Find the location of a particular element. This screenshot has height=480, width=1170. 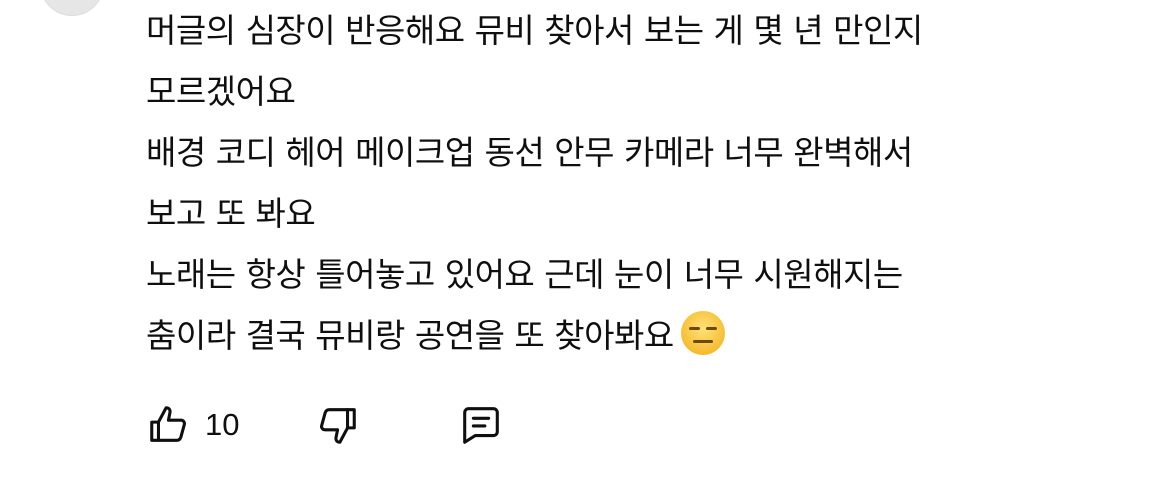

comment-line-last: 춤이라 결국 뮤비랑 공연을 또 찾아봐요 is located at coordinates (646, 335).